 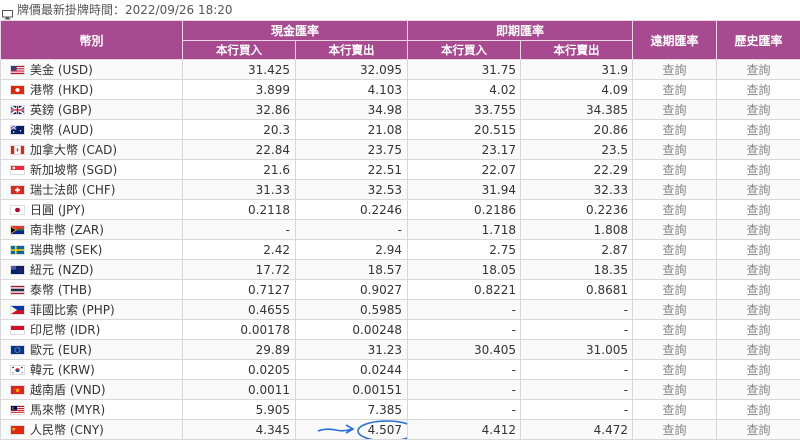 What do you see at coordinates (239, 90) in the screenshot?
I see `cash-buy-cell: 3.899` at bounding box center [239, 90].